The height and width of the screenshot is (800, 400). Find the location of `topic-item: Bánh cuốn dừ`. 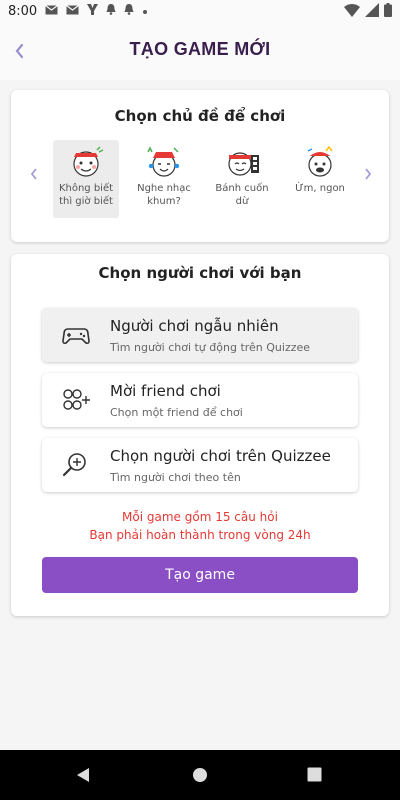

topic-item: Bánh cuốn dừ is located at coordinates (242, 179).